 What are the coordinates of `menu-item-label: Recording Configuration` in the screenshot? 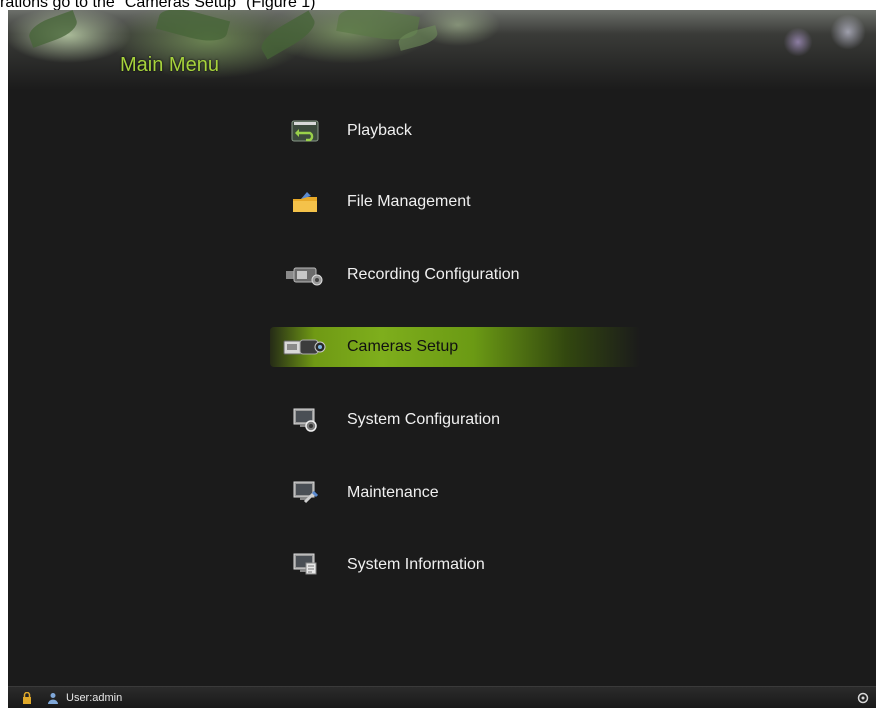 It's located at (433, 274).